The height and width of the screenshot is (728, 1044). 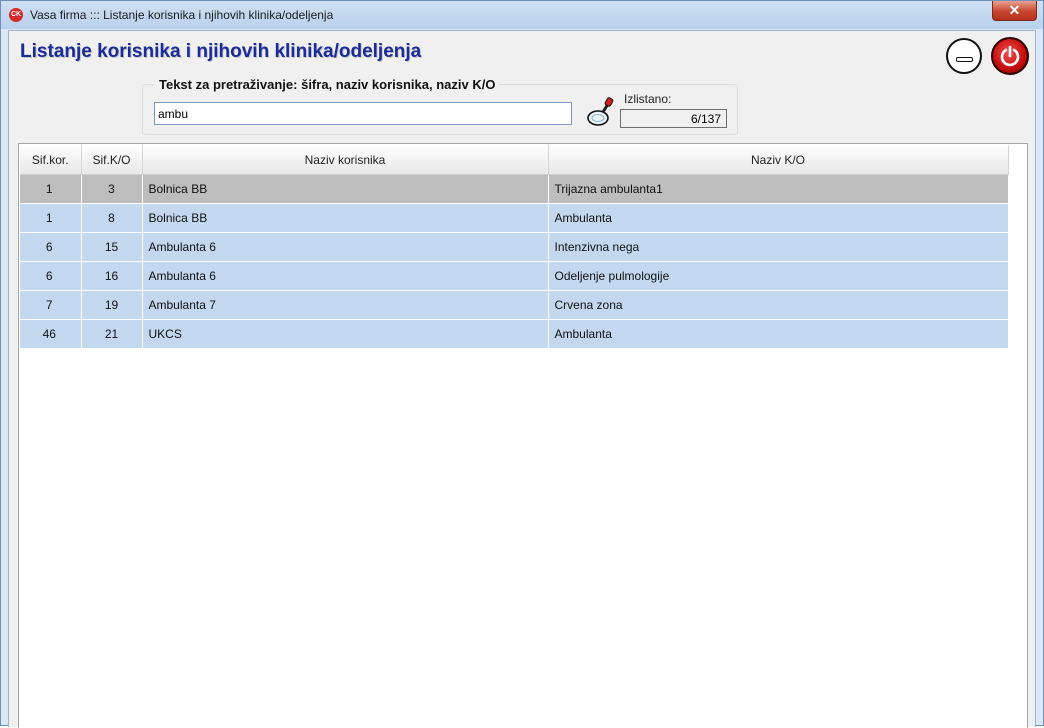 I want to click on app-logo-icon: CK, so click(x=16, y=15).